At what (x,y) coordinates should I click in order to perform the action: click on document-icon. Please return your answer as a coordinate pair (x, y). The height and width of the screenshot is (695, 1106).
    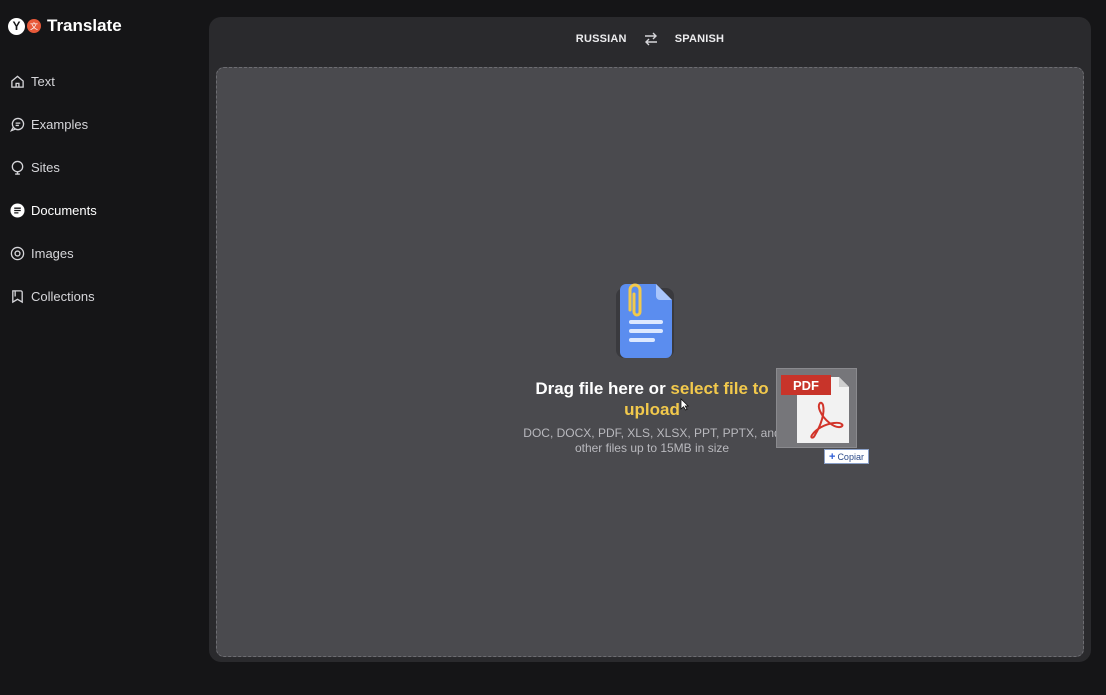
    Looking at the image, I should click on (17, 210).